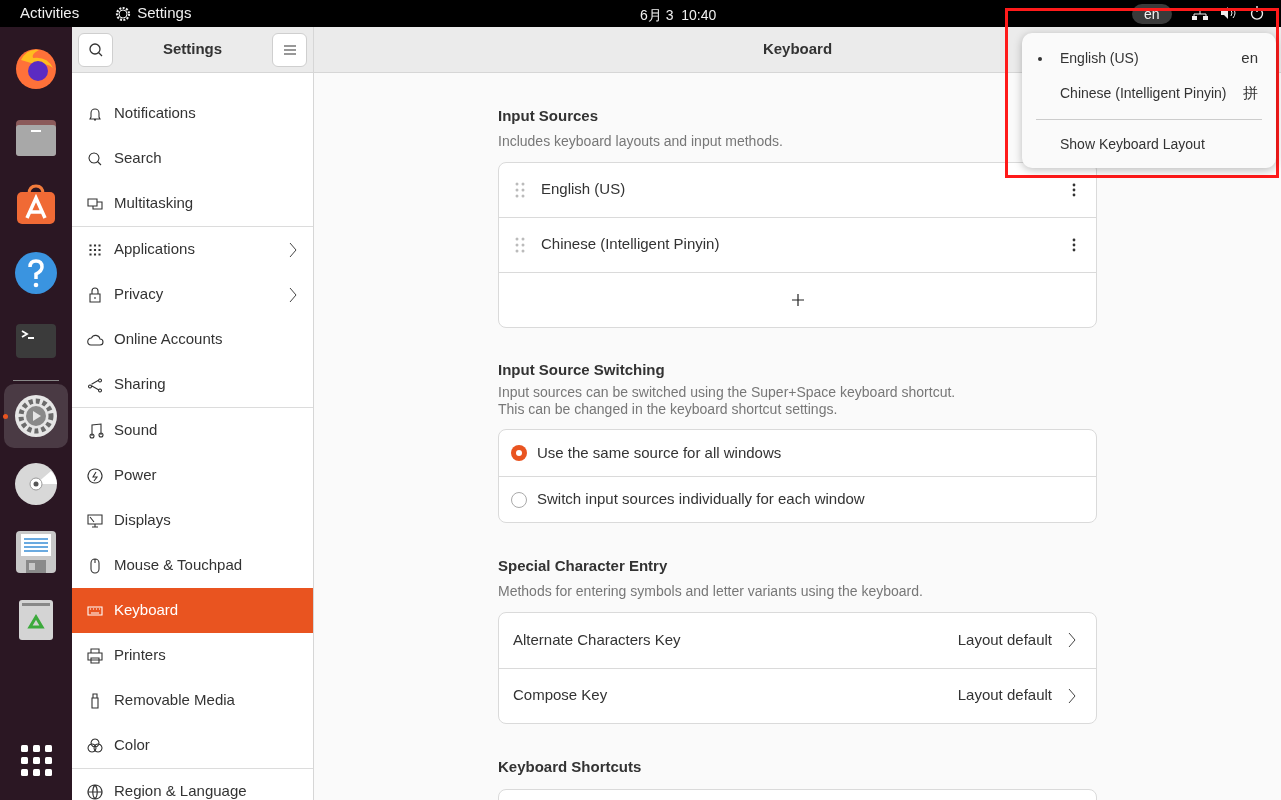 This screenshot has height=800, width=1281. I want to click on clock: 6月 3 10:40, so click(678, 15).